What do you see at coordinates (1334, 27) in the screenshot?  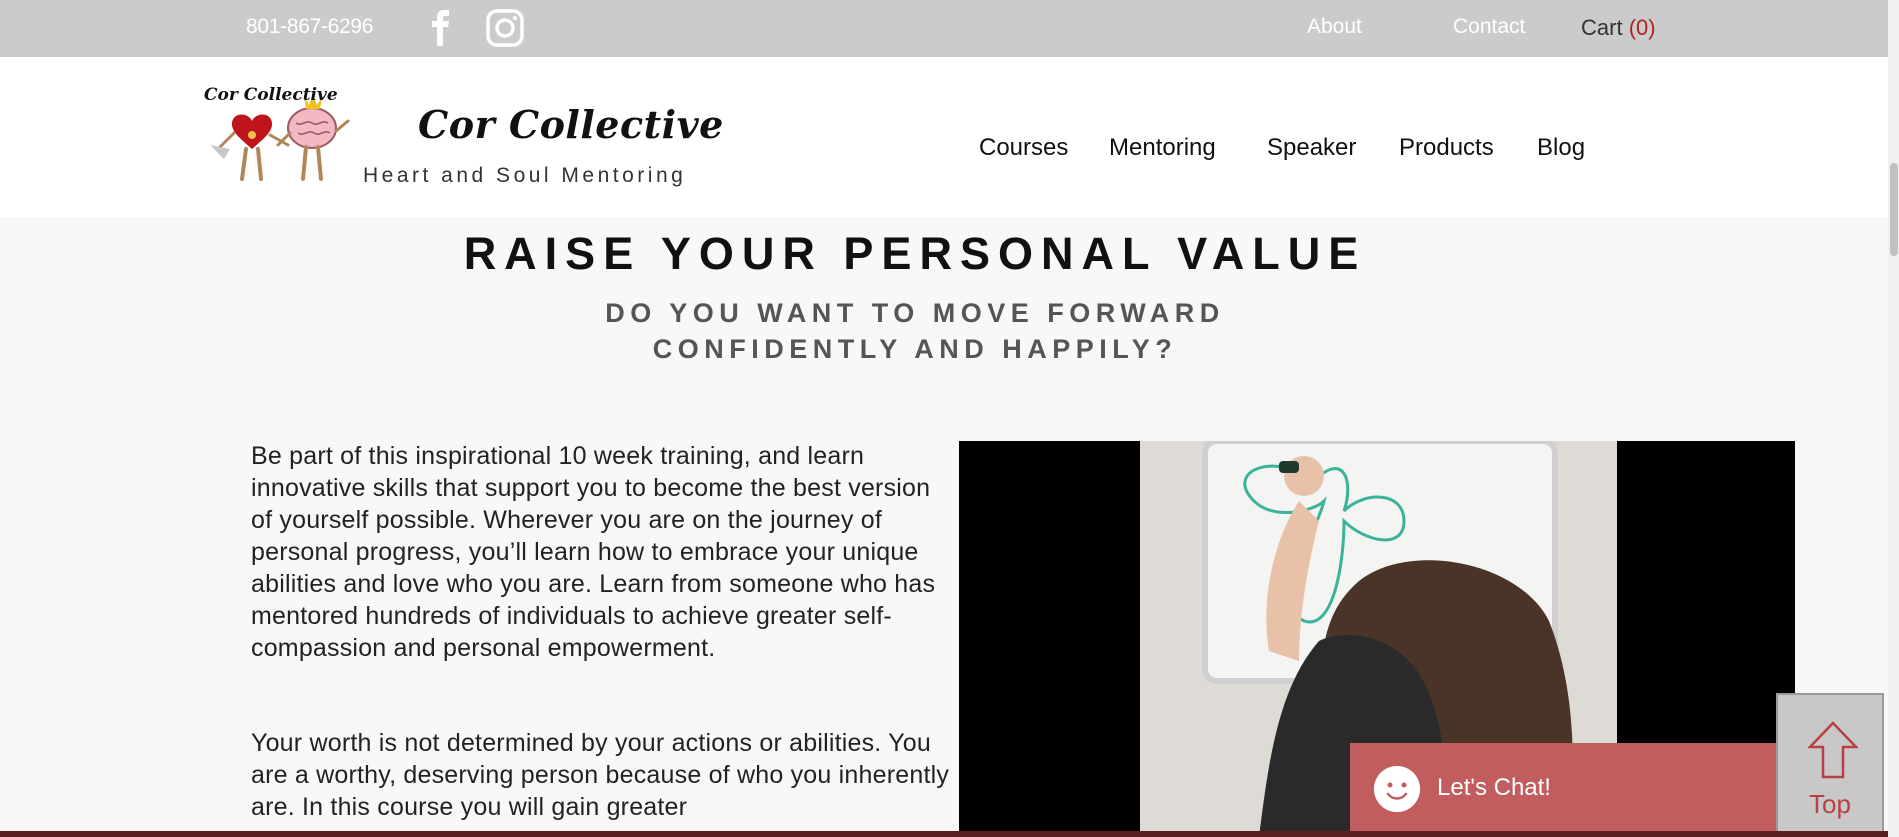 I see `about-link: About` at bounding box center [1334, 27].